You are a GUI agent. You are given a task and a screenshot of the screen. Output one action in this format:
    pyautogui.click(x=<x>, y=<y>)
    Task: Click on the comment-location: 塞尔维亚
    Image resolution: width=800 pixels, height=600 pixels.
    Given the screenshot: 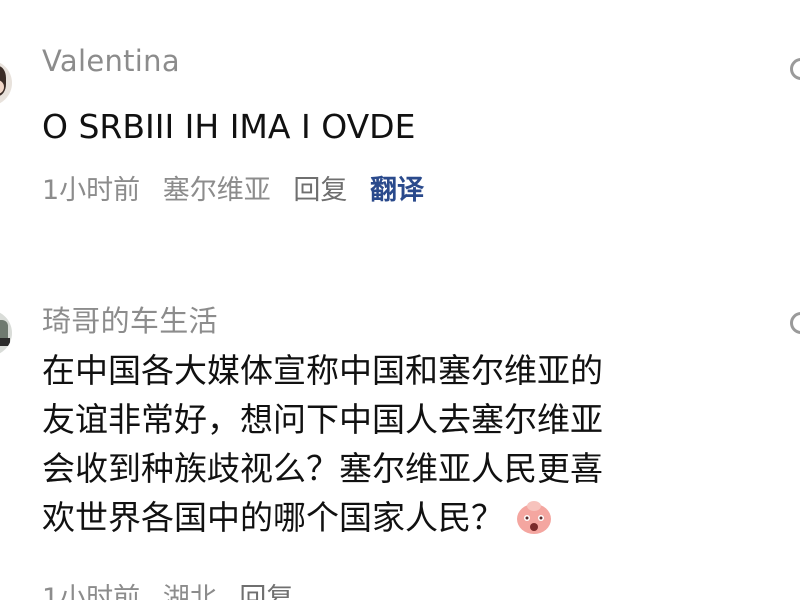 What is the action you would take?
    pyautogui.click(x=216, y=190)
    